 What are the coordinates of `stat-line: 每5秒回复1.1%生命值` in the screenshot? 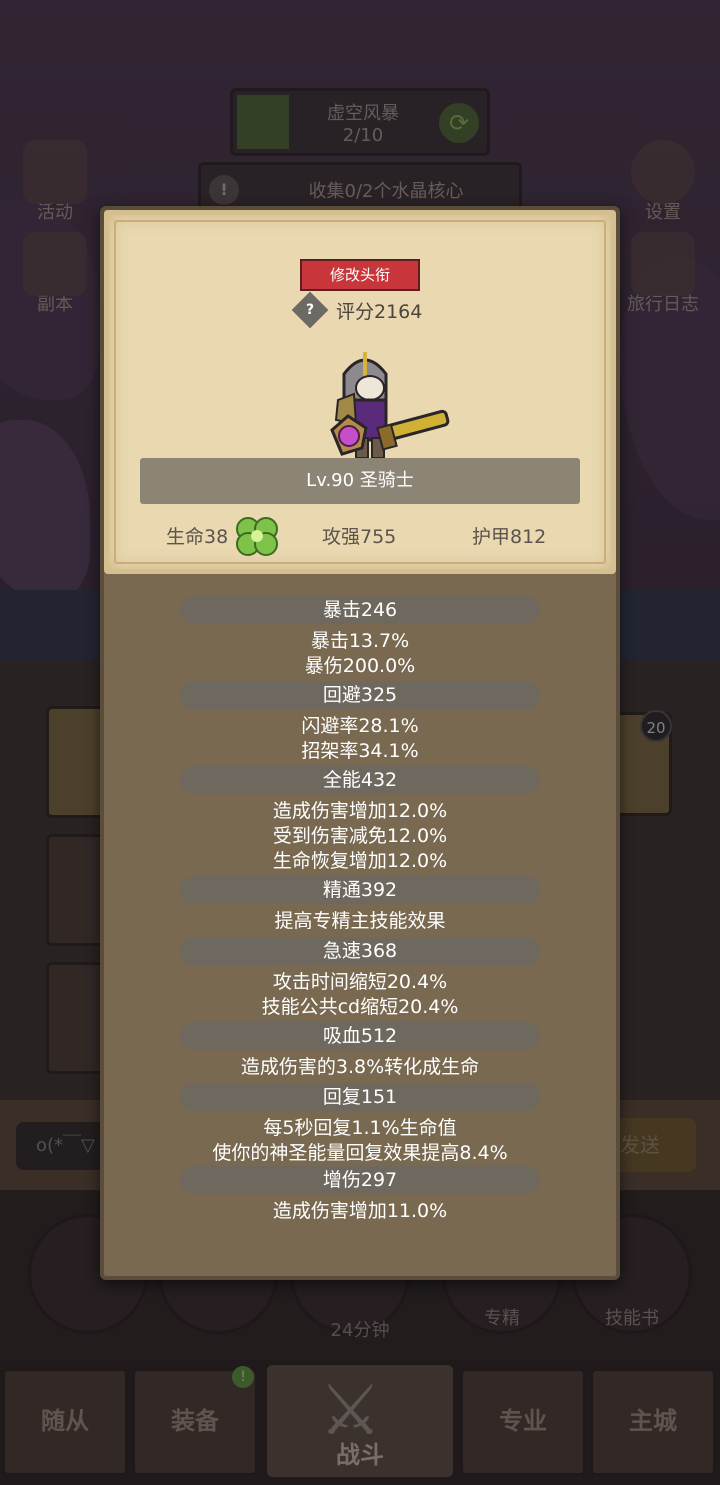 It's located at (360, 1128).